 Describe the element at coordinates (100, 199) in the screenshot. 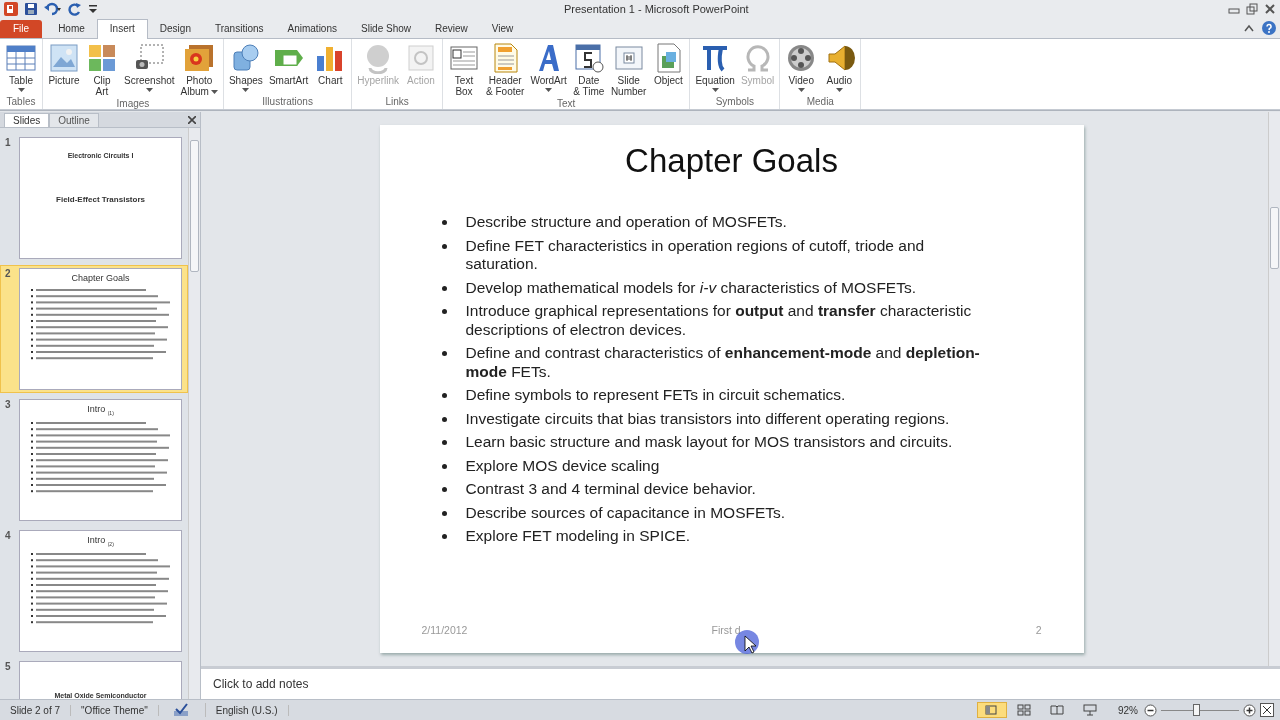

I see `thumbnail-title: Field-Effect Transistors` at that location.